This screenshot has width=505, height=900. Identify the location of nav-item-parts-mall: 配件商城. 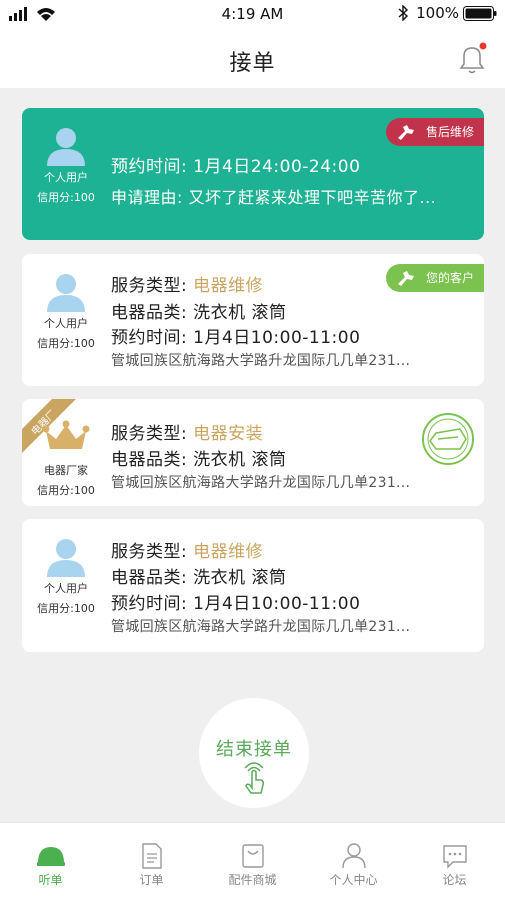
(252, 861).